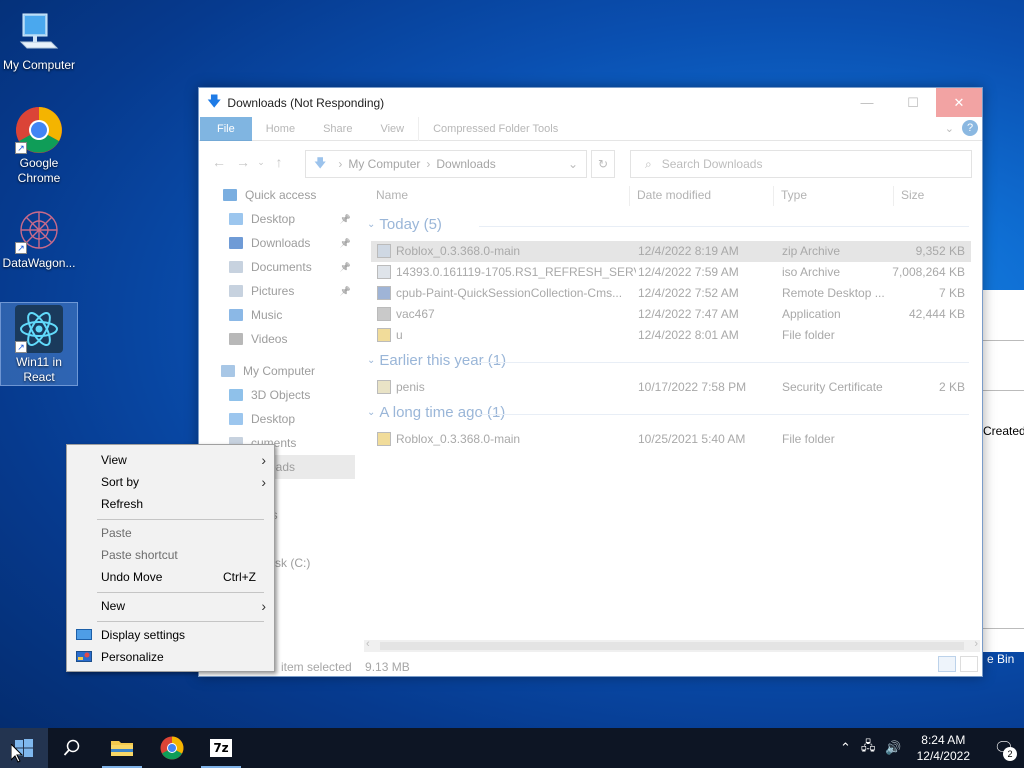 This screenshot has height=768, width=1024. Describe the element at coordinates (415, 314) in the screenshot. I see `file-name: vac467` at that location.